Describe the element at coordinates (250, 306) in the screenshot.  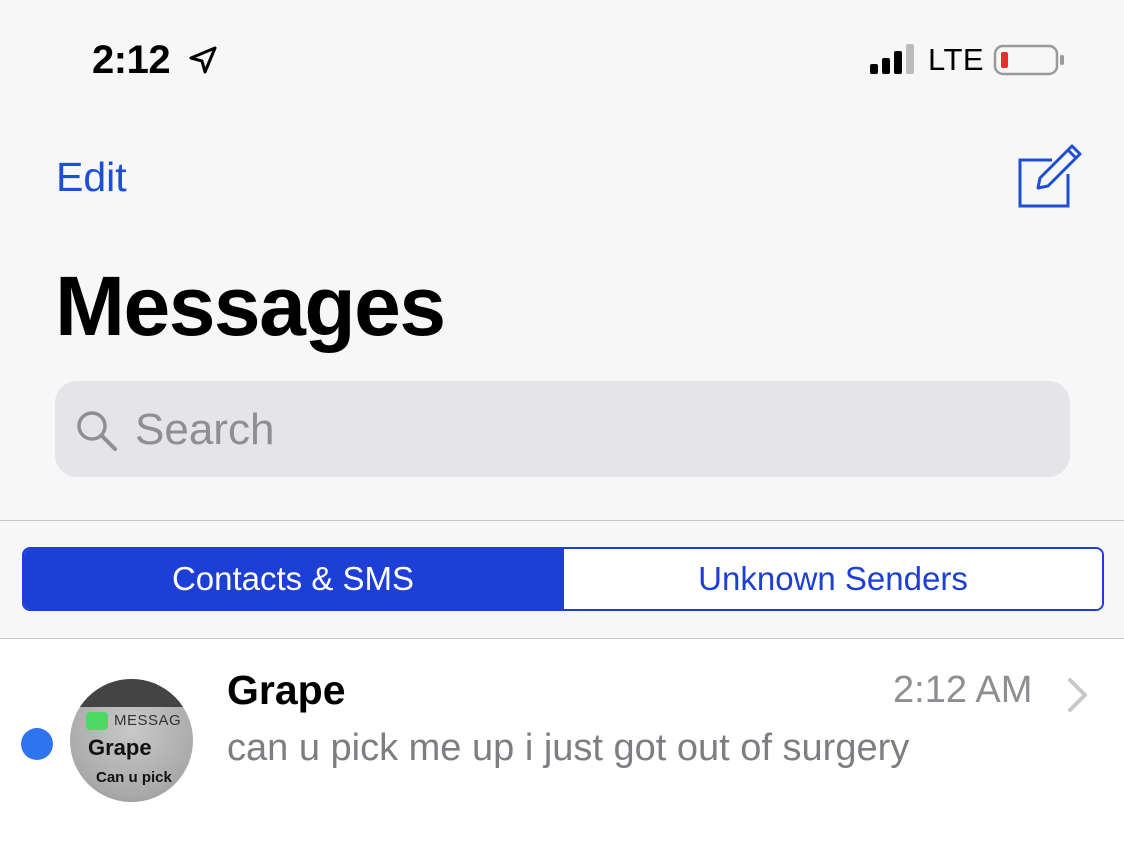
I see `page-title: Messages` at that location.